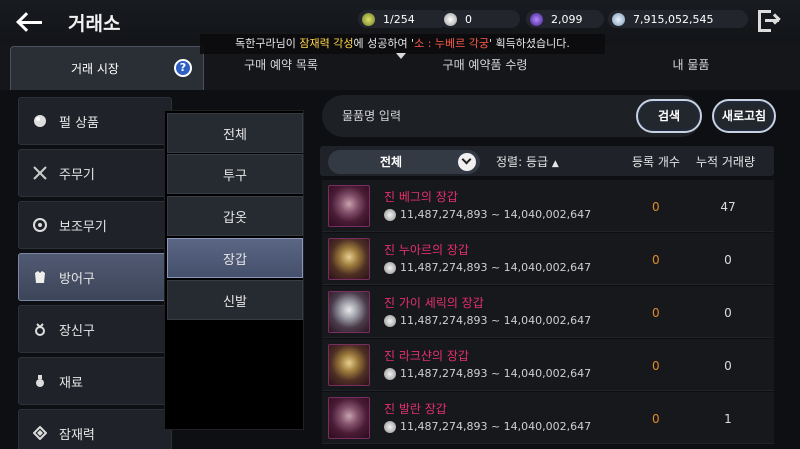  I want to click on category-potential: 잠재력, so click(95, 429).